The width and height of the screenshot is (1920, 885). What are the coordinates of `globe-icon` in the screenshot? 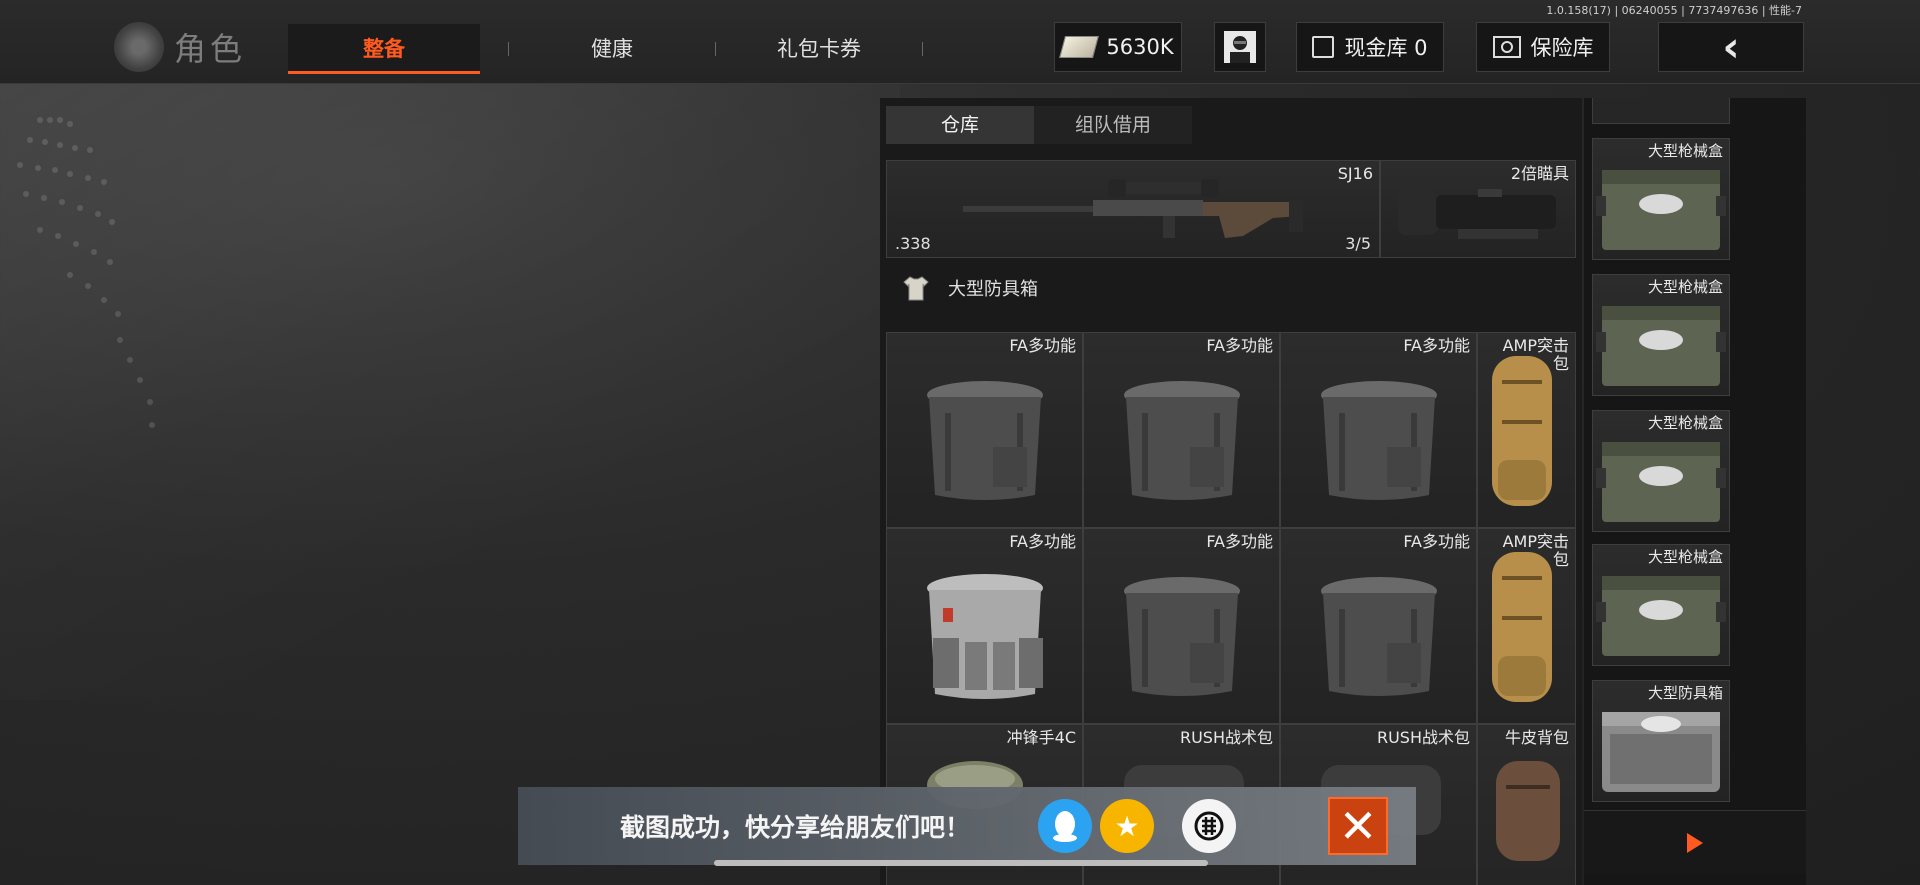 It's located at (139, 47).